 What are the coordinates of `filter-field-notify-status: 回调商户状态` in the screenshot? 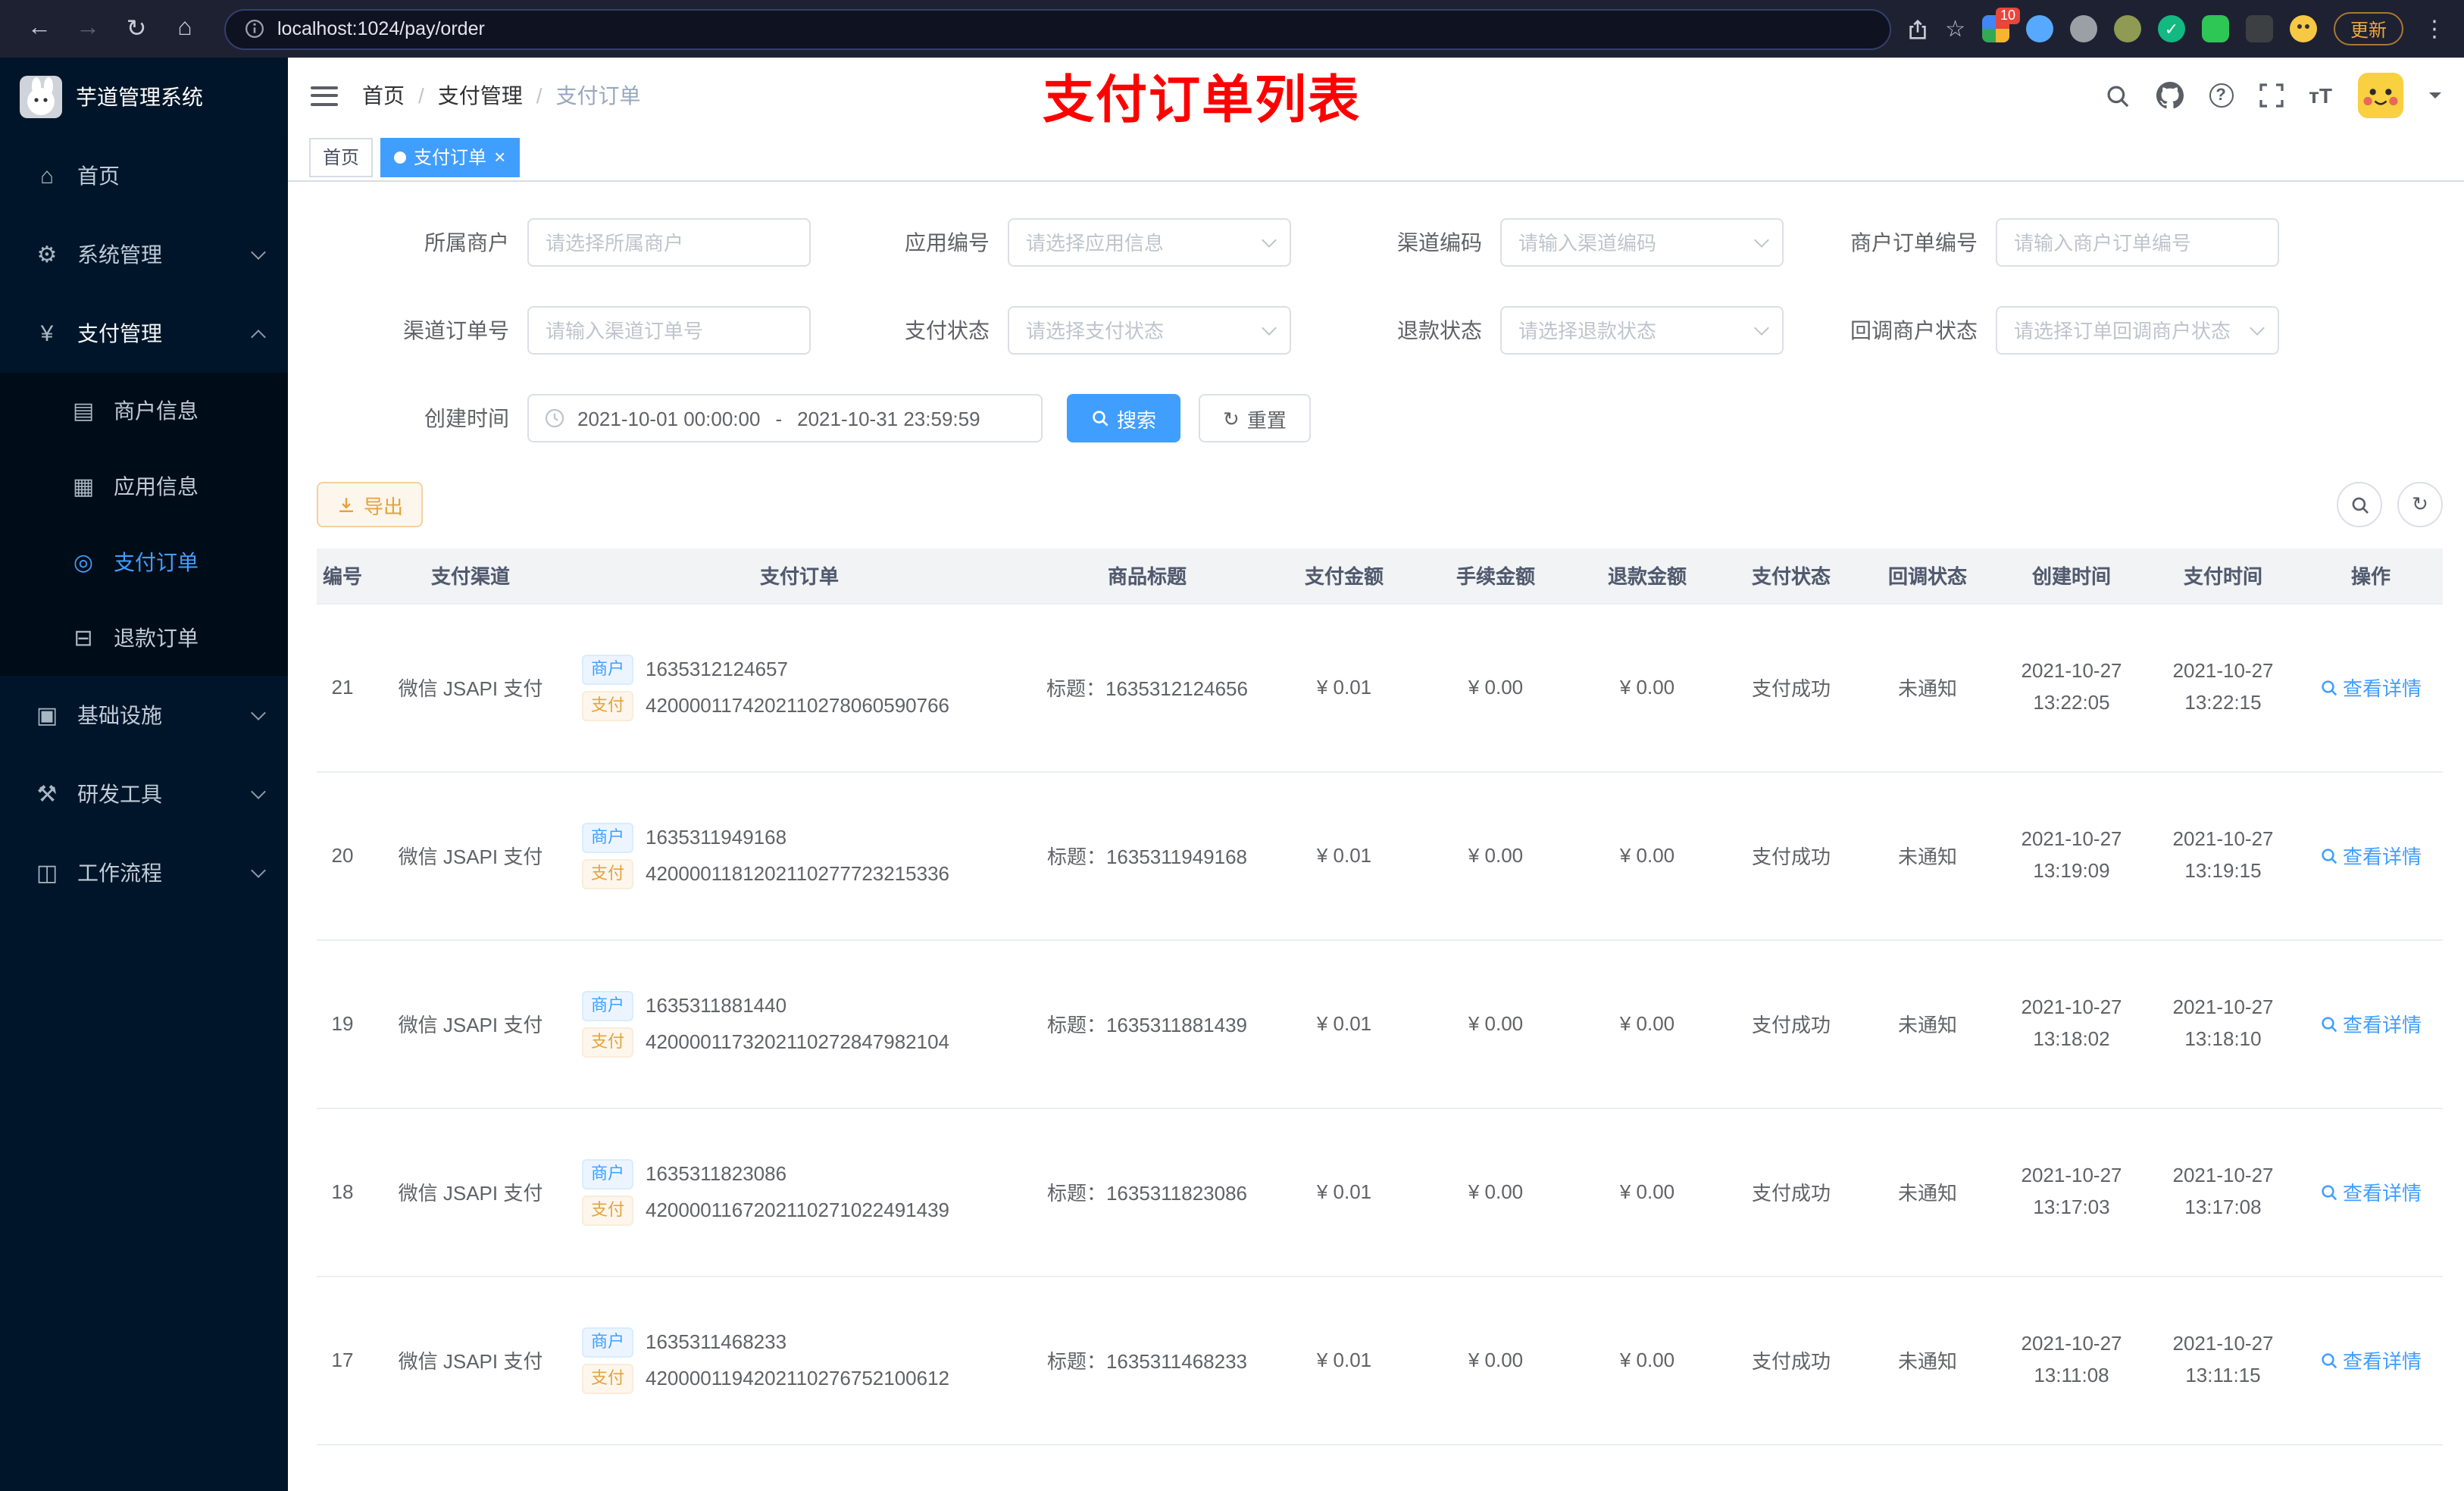 It's located at (2031, 330).